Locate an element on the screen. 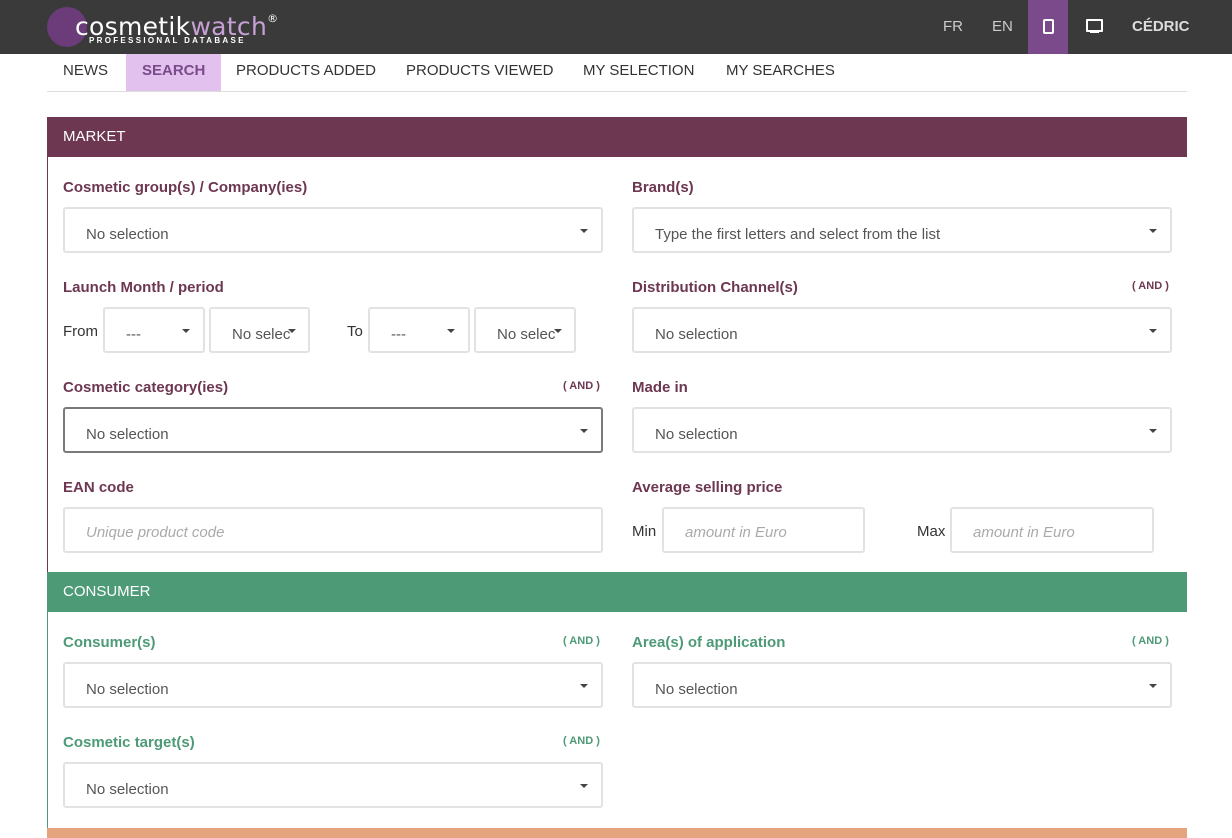  tab-search: SEARCH is located at coordinates (174, 72).